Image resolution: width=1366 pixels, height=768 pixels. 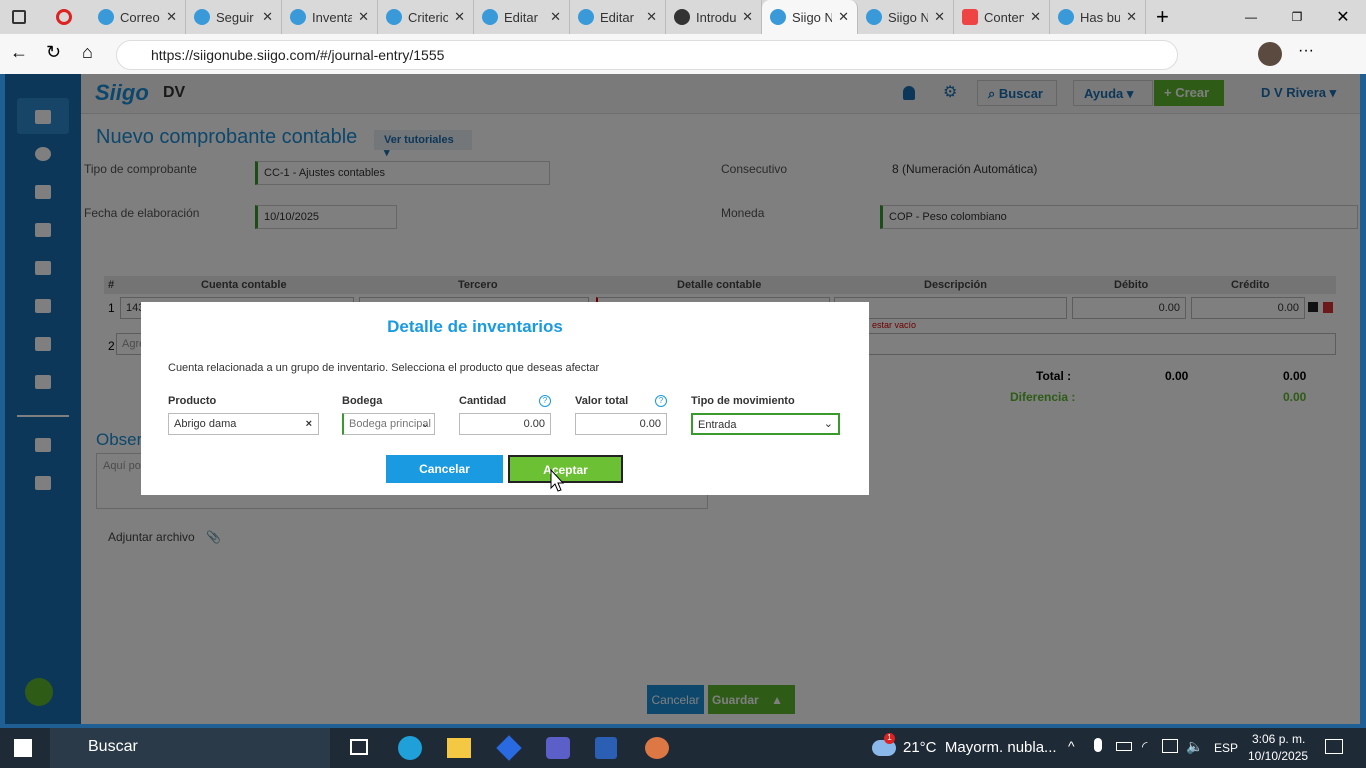 I want to click on chevron-up-icon: ^, so click(x=1071, y=746).